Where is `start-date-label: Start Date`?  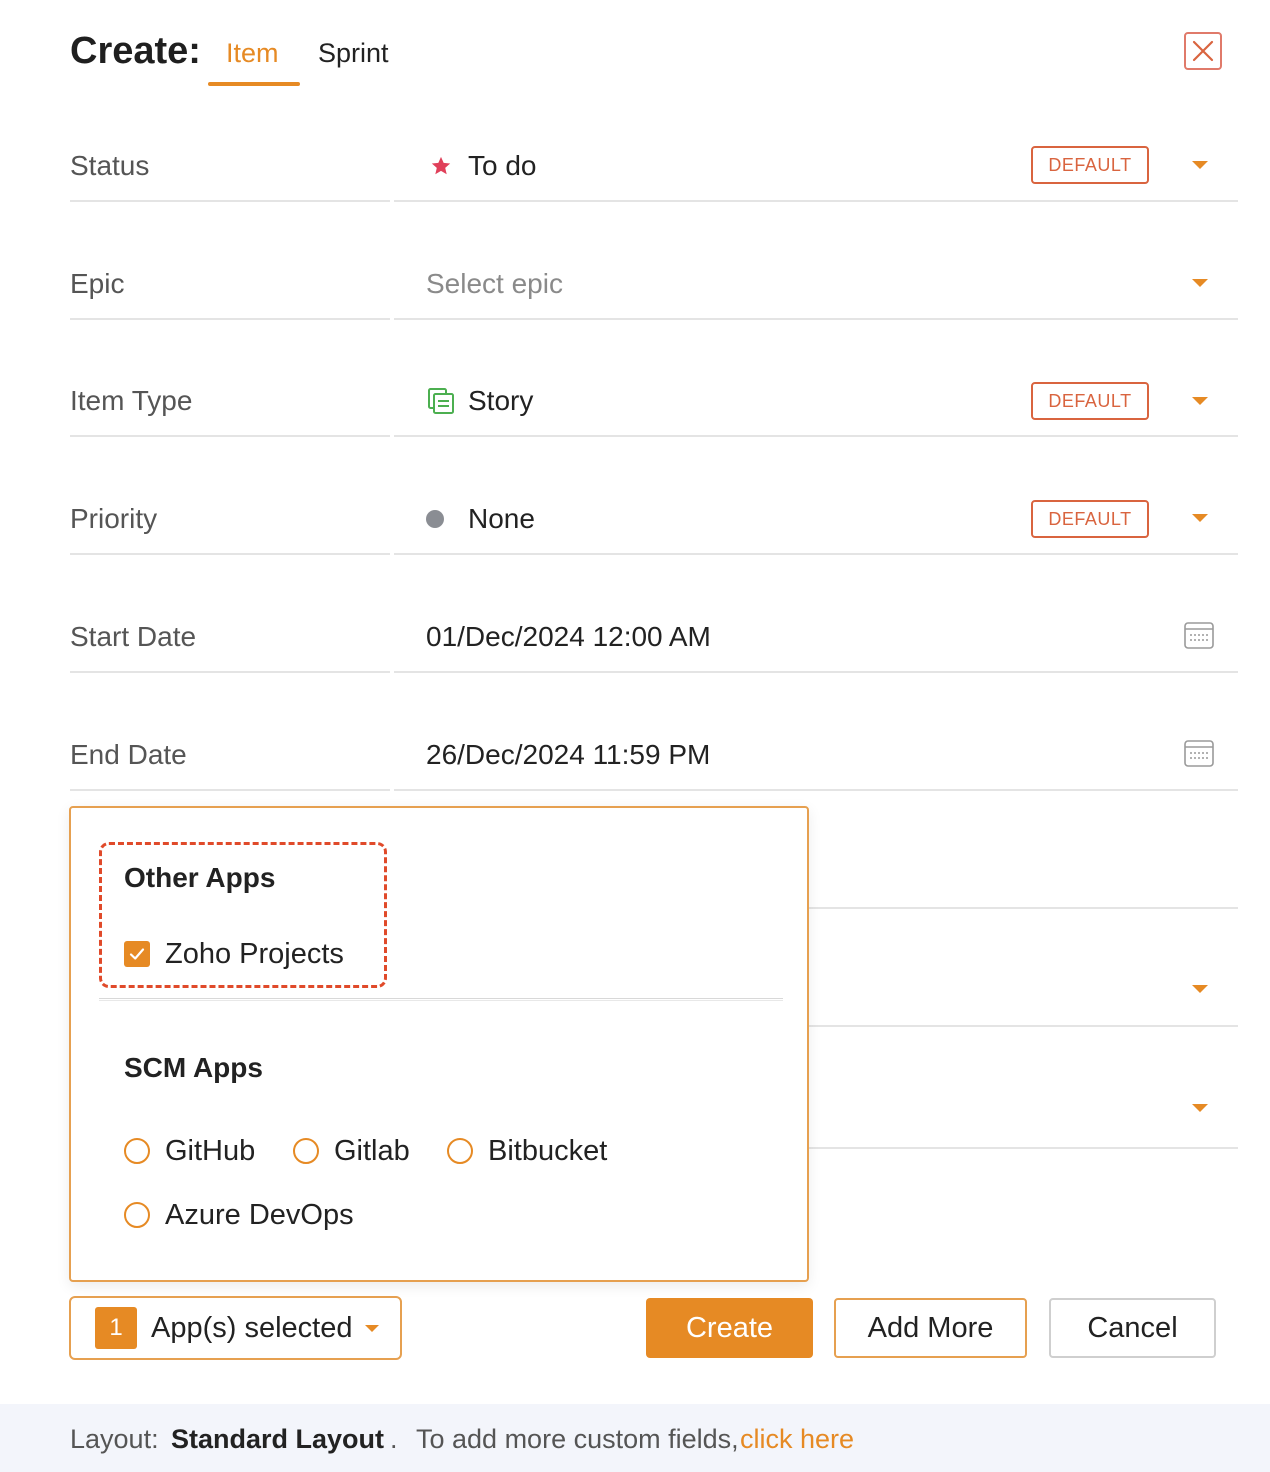 start-date-label: Start Date is located at coordinates (133, 636).